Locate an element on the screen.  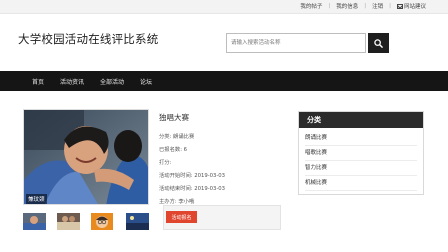
search-input is located at coordinates (296, 43).